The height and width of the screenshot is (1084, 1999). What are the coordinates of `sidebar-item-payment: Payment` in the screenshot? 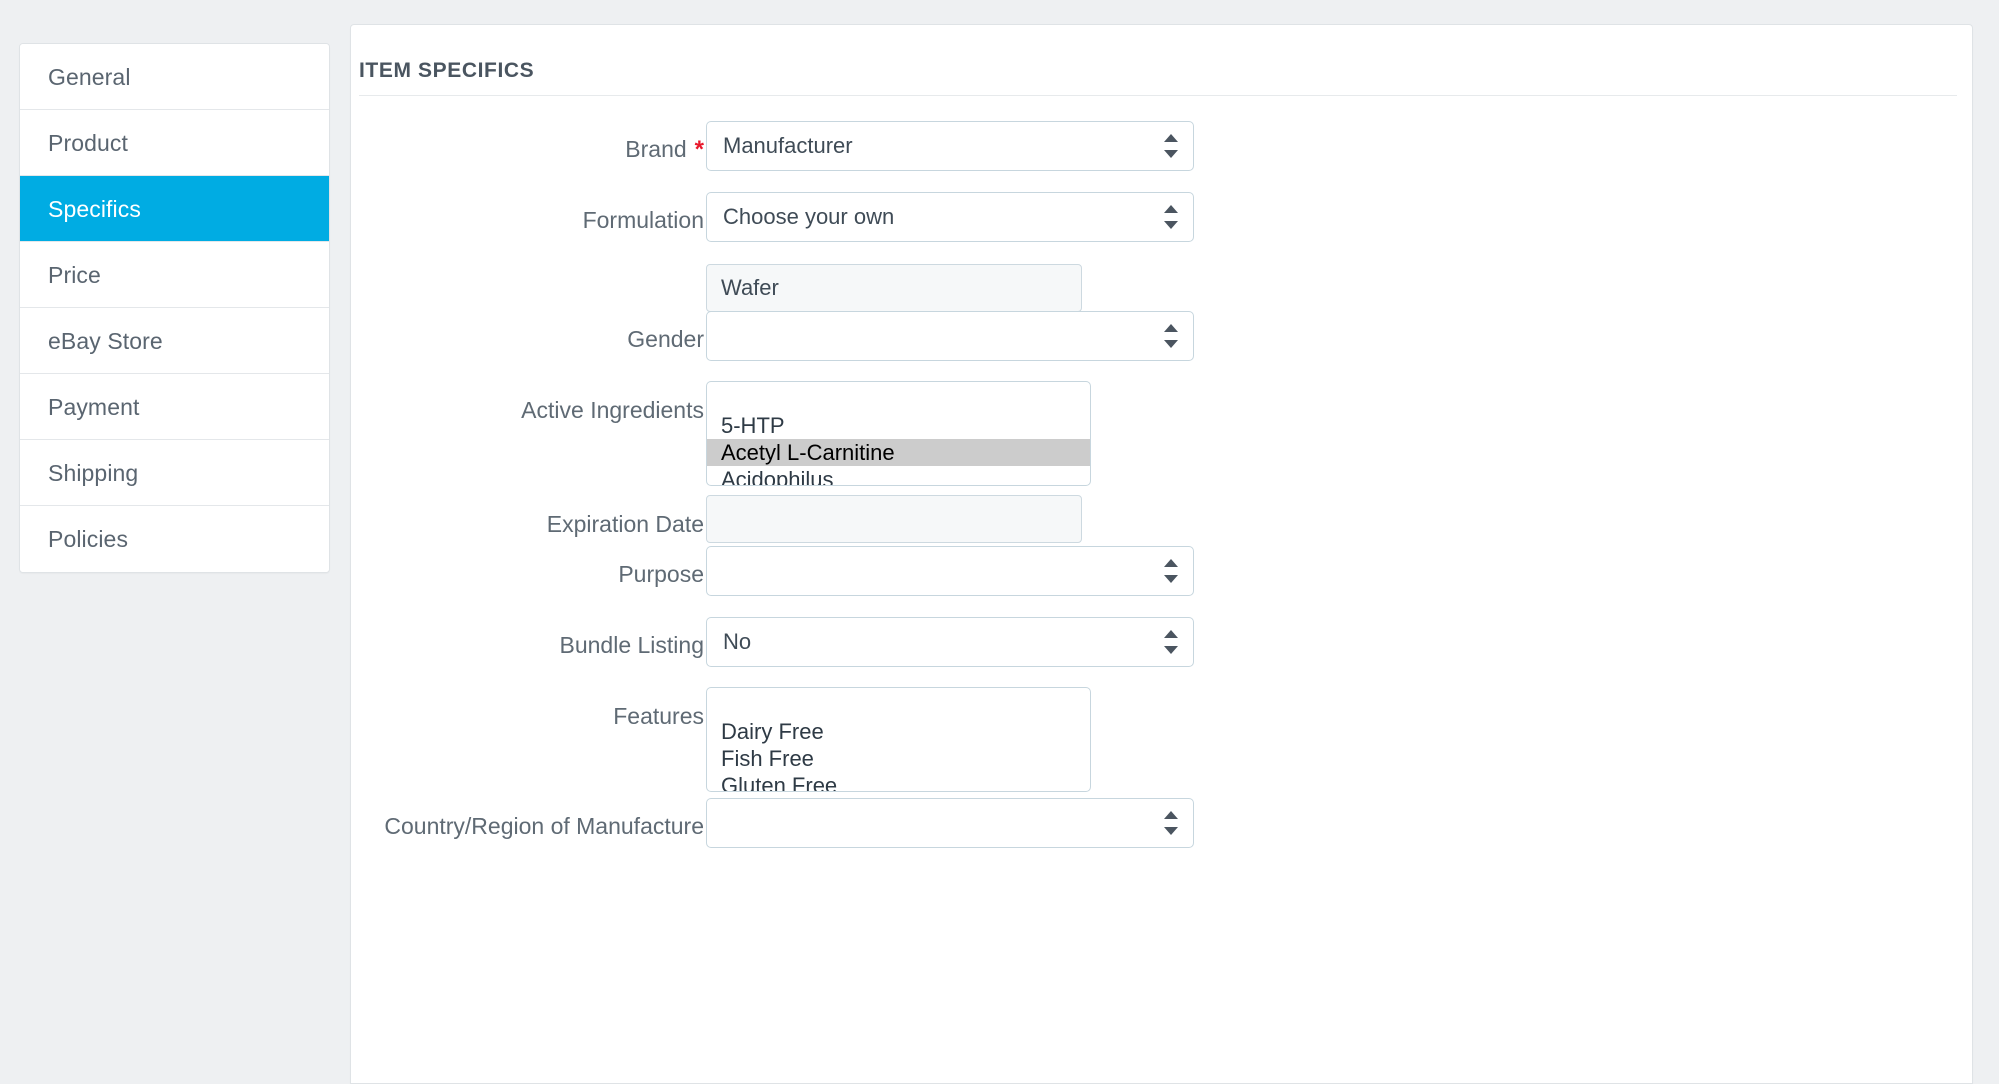 It's located at (174, 407).